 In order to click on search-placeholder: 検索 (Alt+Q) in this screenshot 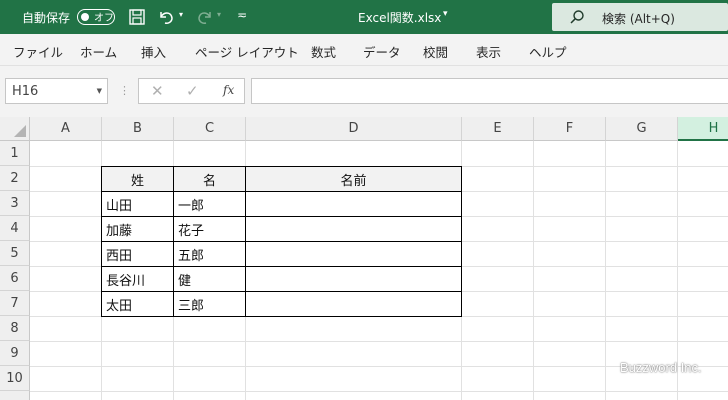, I will do `click(638, 19)`.